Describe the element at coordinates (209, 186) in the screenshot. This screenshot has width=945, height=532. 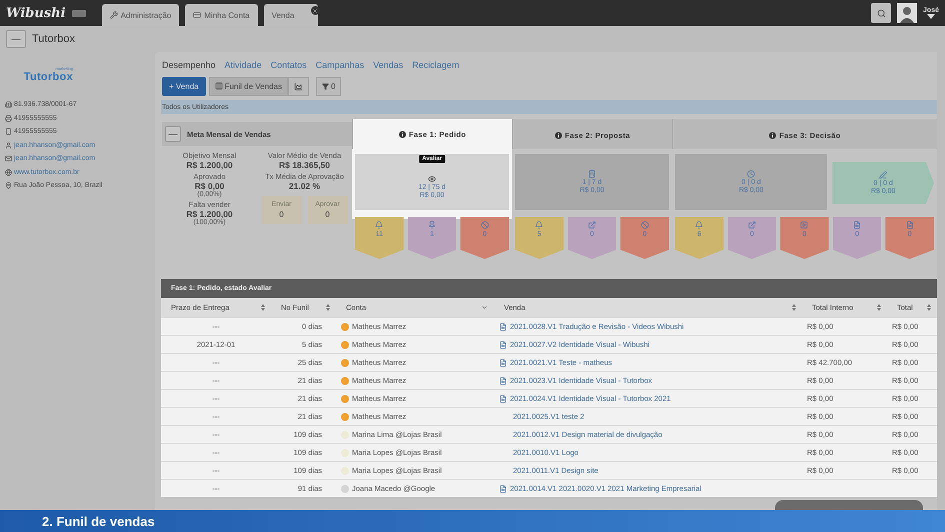
I see `stat-value: R$ 0,00` at that location.